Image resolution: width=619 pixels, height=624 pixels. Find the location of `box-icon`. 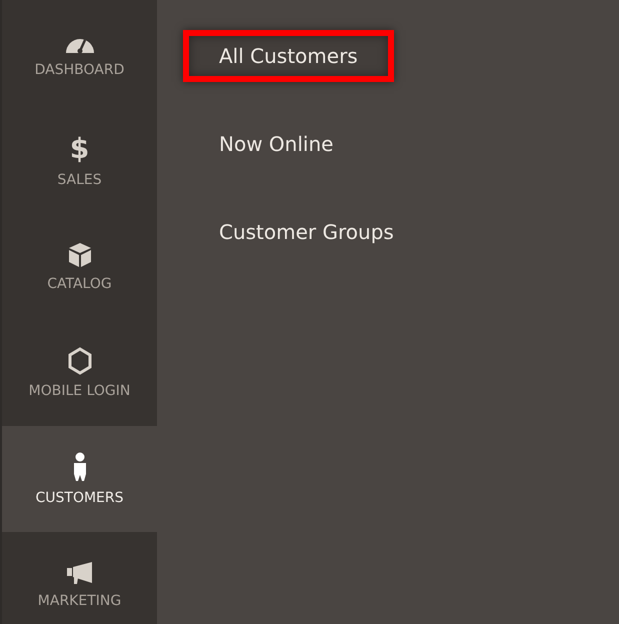

box-icon is located at coordinates (80, 255).